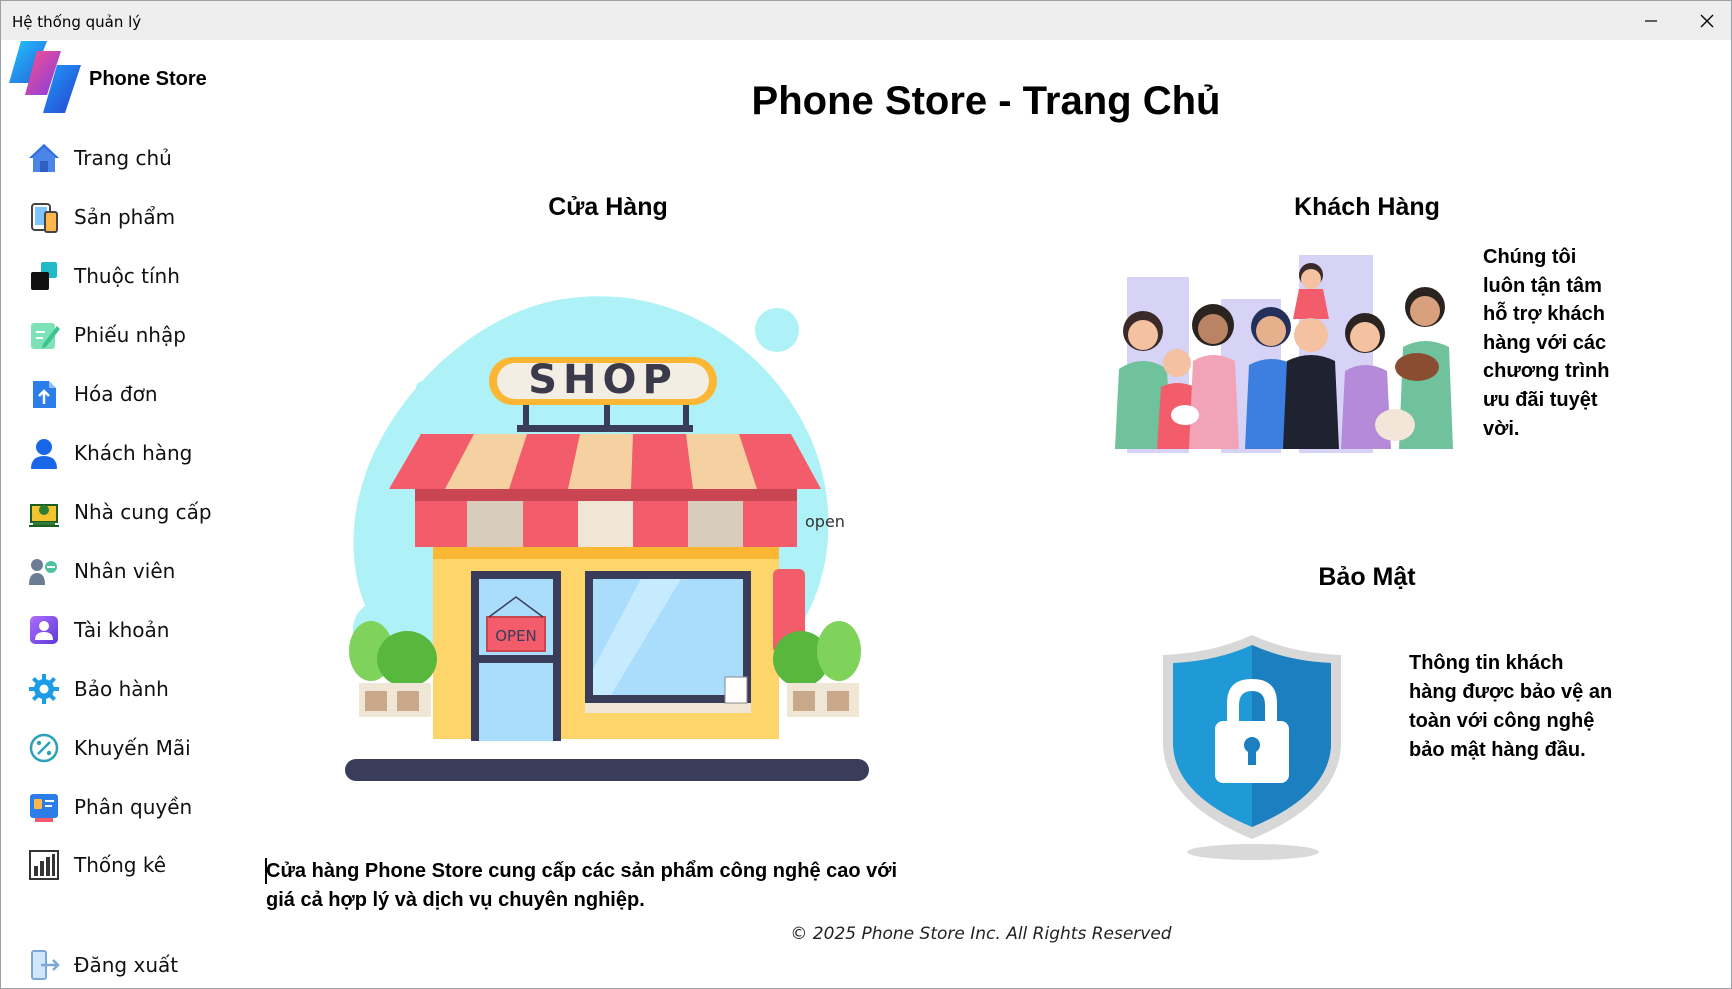 Image resolution: width=1732 pixels, height=989 pixels. I want to click on page-title: Phone Store - Trang Chủ, so click(986, 101).